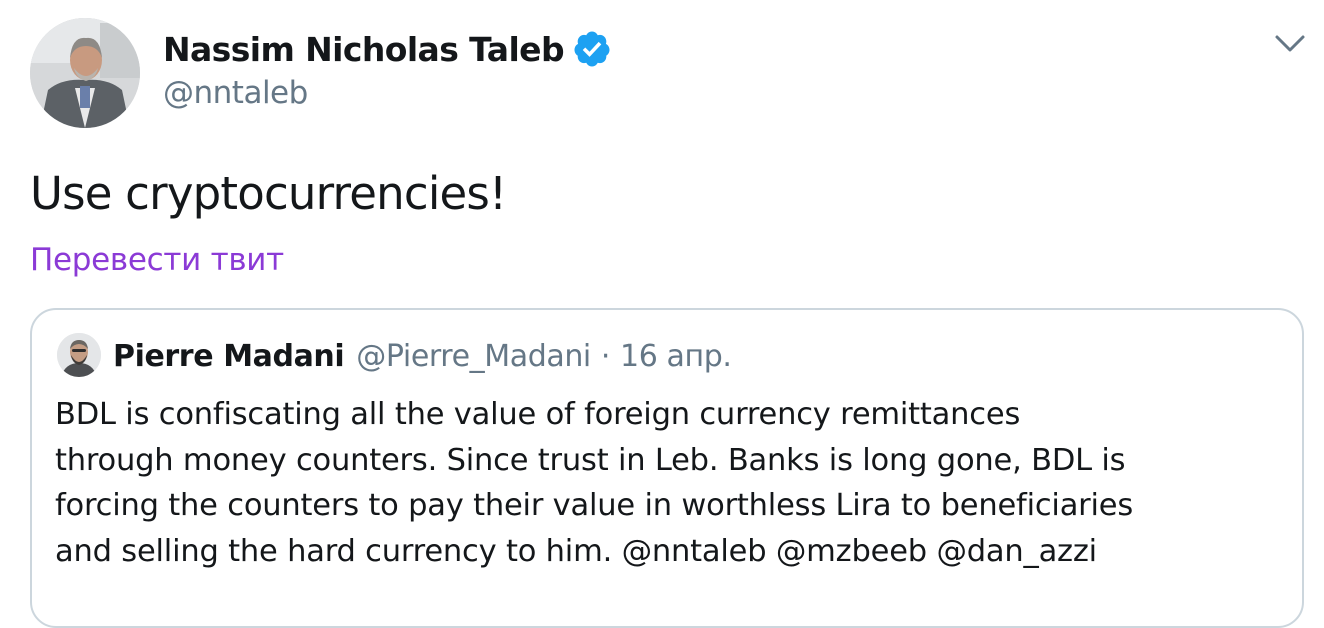  I want to click on quoted-date: 16 апр., so click(676, 356).